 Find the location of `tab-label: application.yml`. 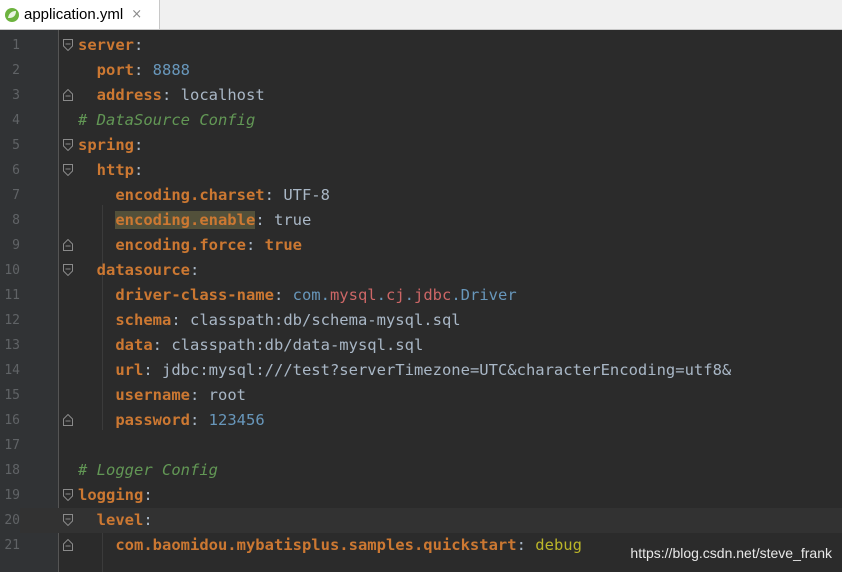

tab-label: application.yml is located at coordinates (74, 14).